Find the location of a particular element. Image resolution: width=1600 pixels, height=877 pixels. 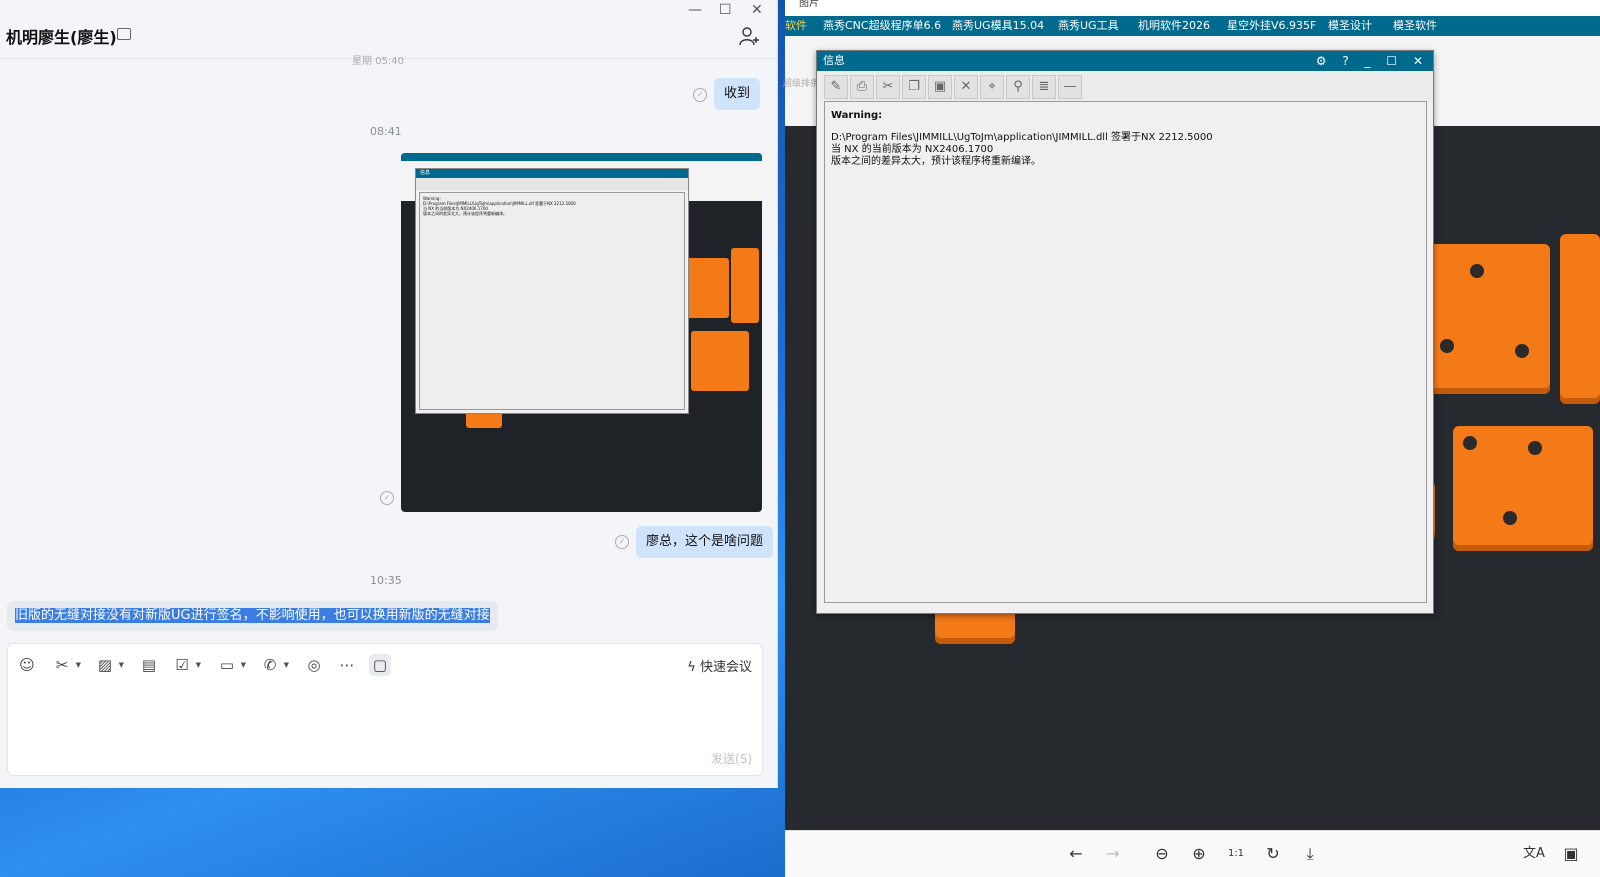

selected-message-text: 旧版的无缝对接没有对新版UG进行签名，不影响使用，也可以换用新版的无缝对接 is located at coordinates (252, 615).